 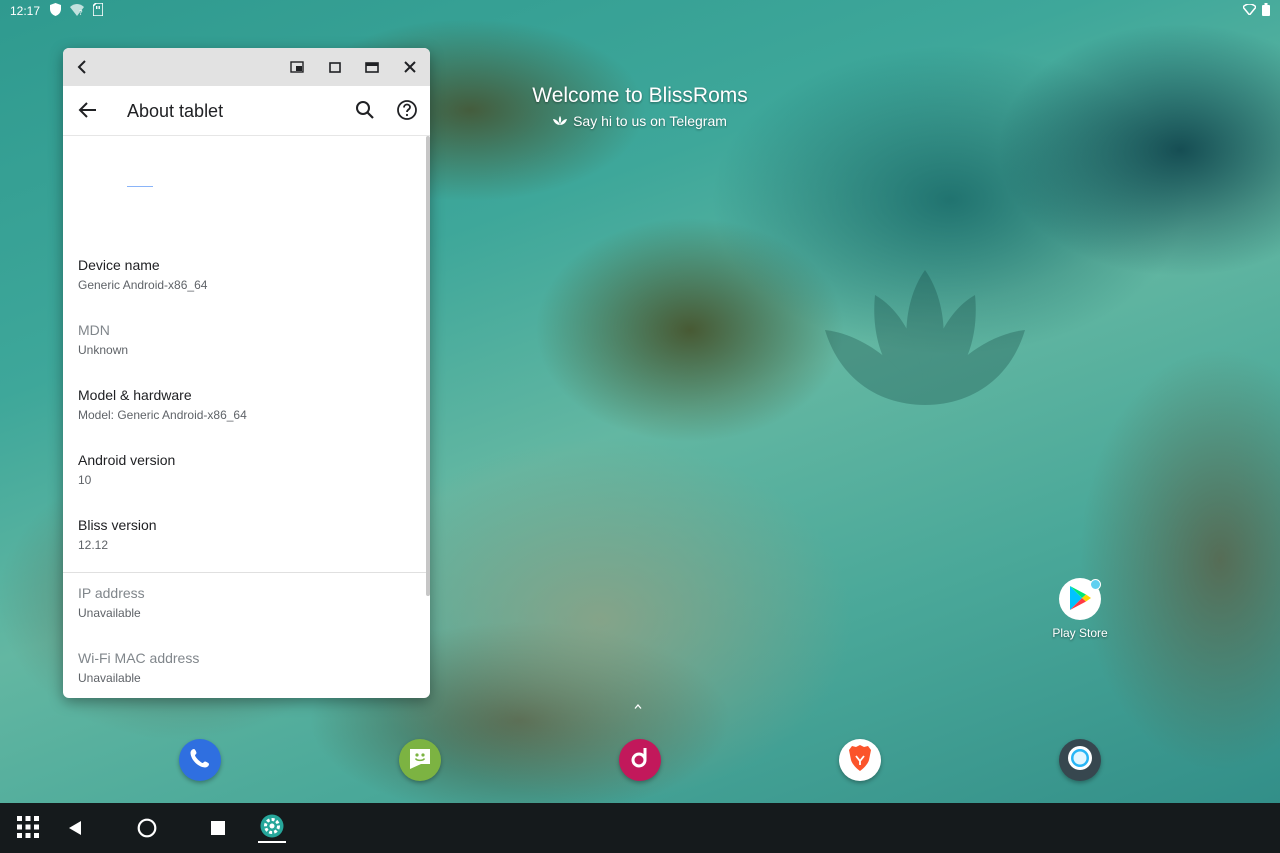 I want to click on play-store-icon, so click(x=1080, y=599).